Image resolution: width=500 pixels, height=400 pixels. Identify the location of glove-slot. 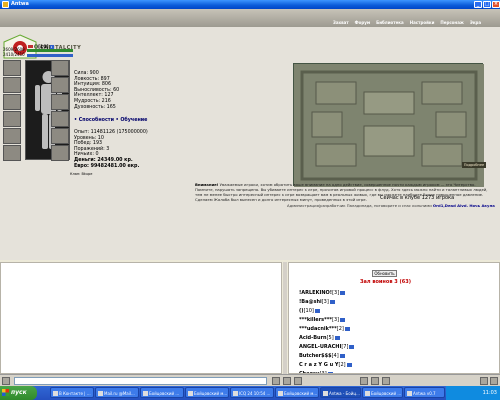
(60, 136).